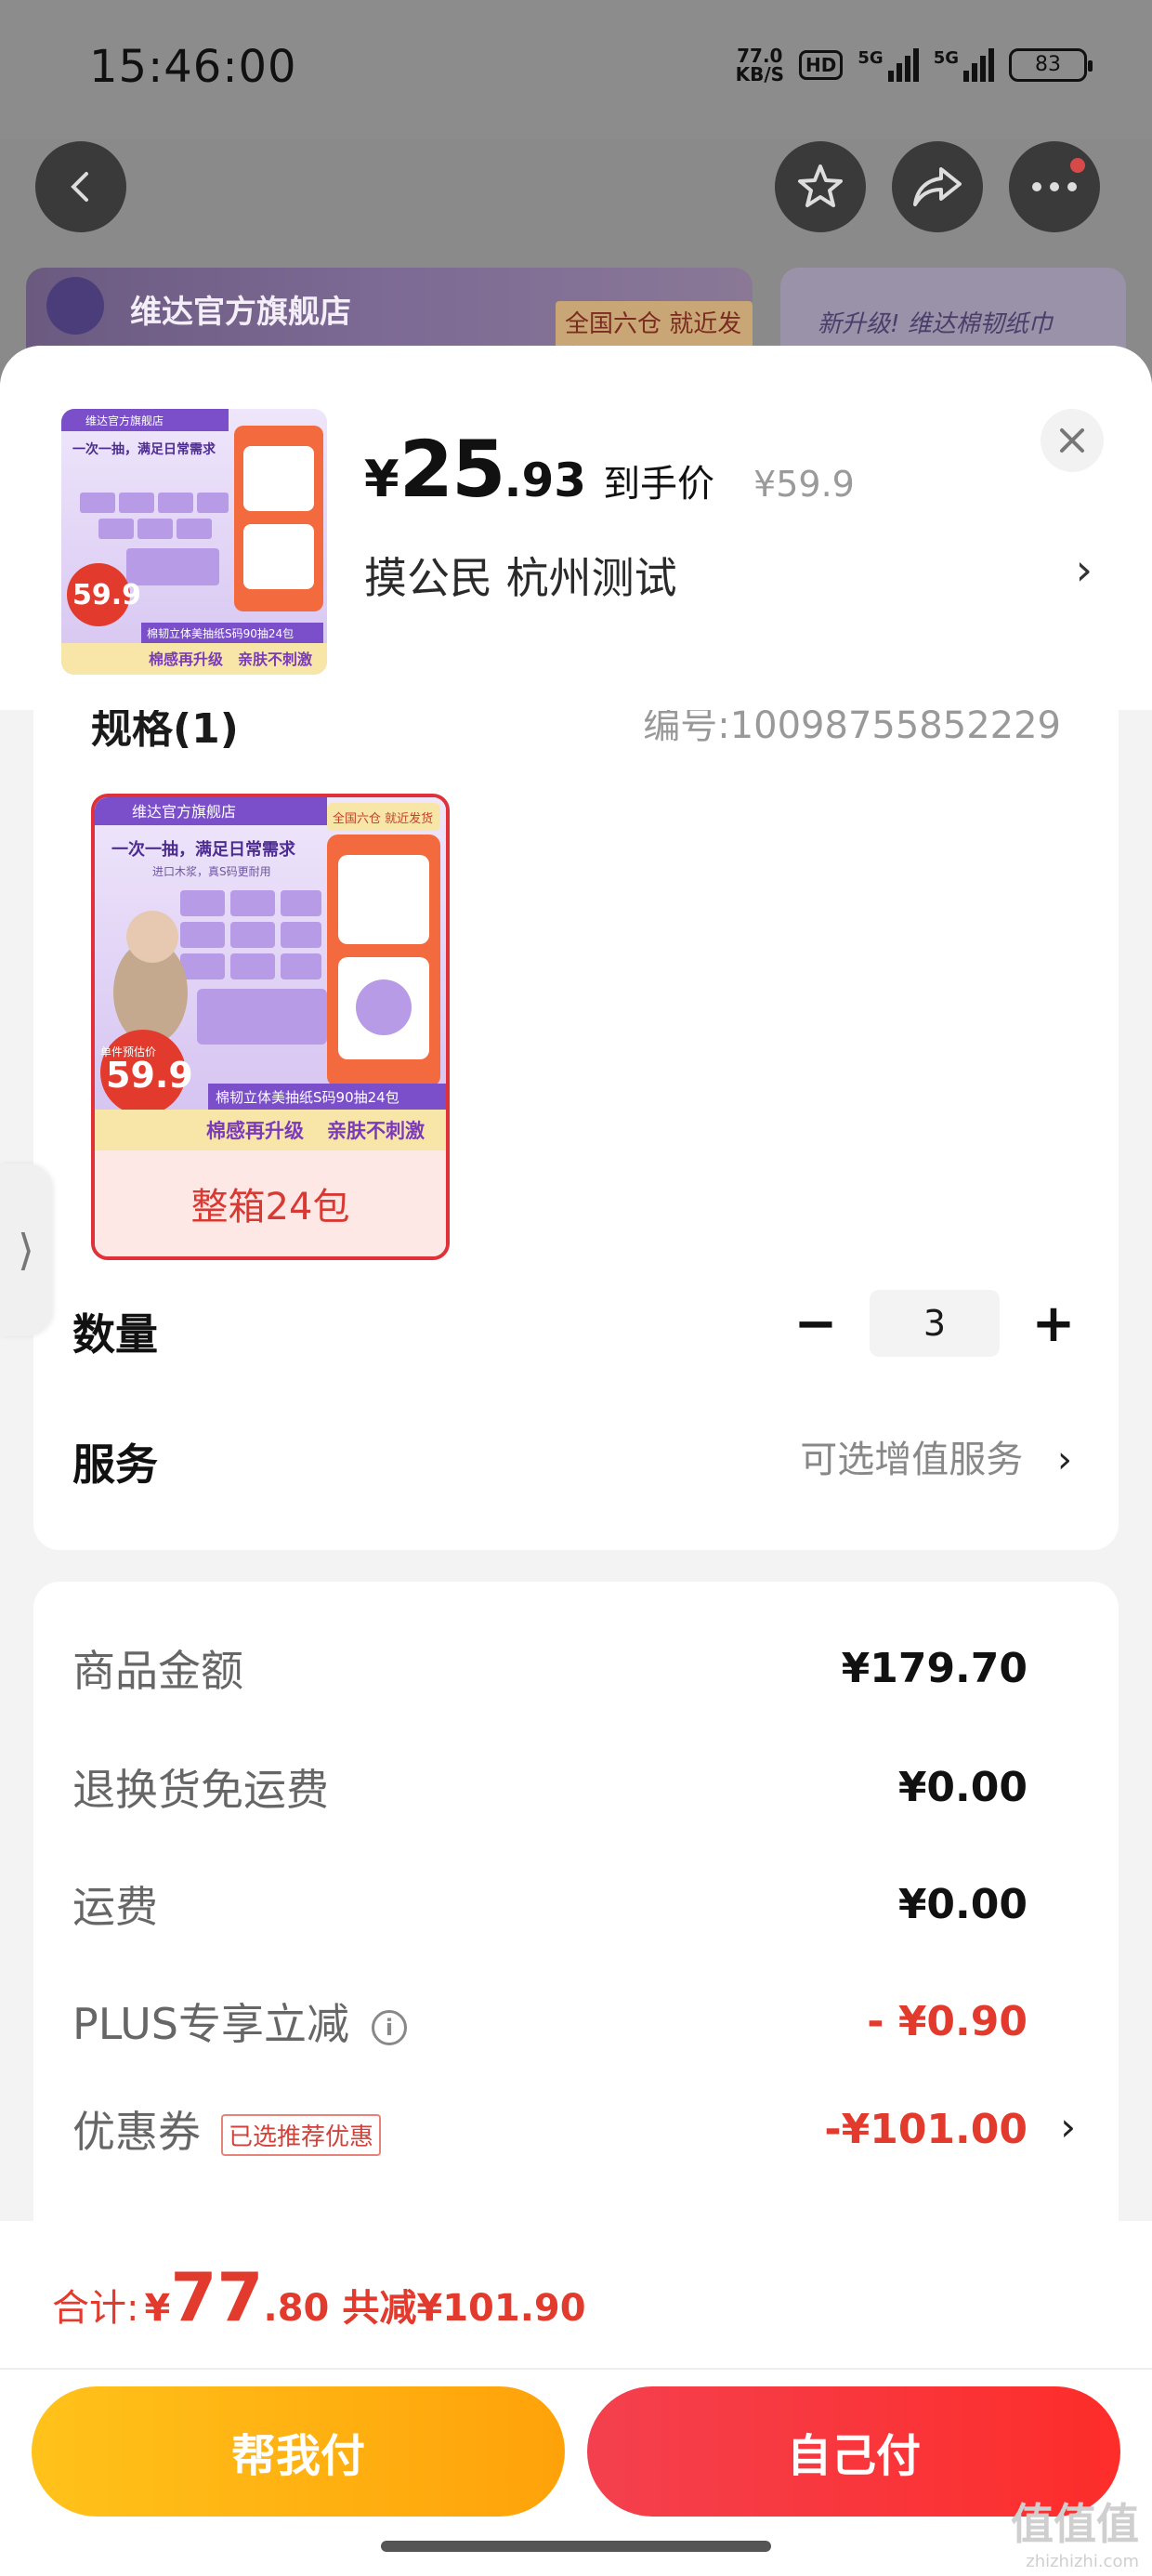 The image size is (1152, 2576). What do you see at coordinates (576, 2473) in the screenshot?
I see `action-bar: 帮我付 自己付 值值值 zhizhizhi.com` at bounding box center [576, 2473].